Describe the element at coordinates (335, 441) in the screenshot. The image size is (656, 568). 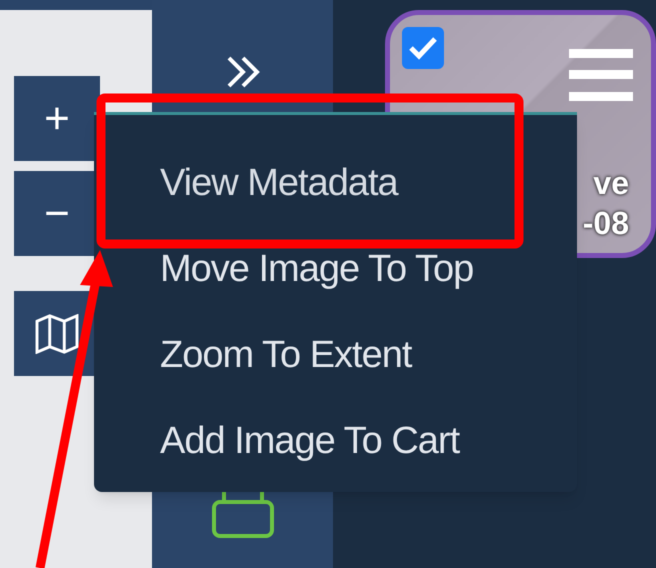
I see `menu-item: Add Image To Cart` at that location.